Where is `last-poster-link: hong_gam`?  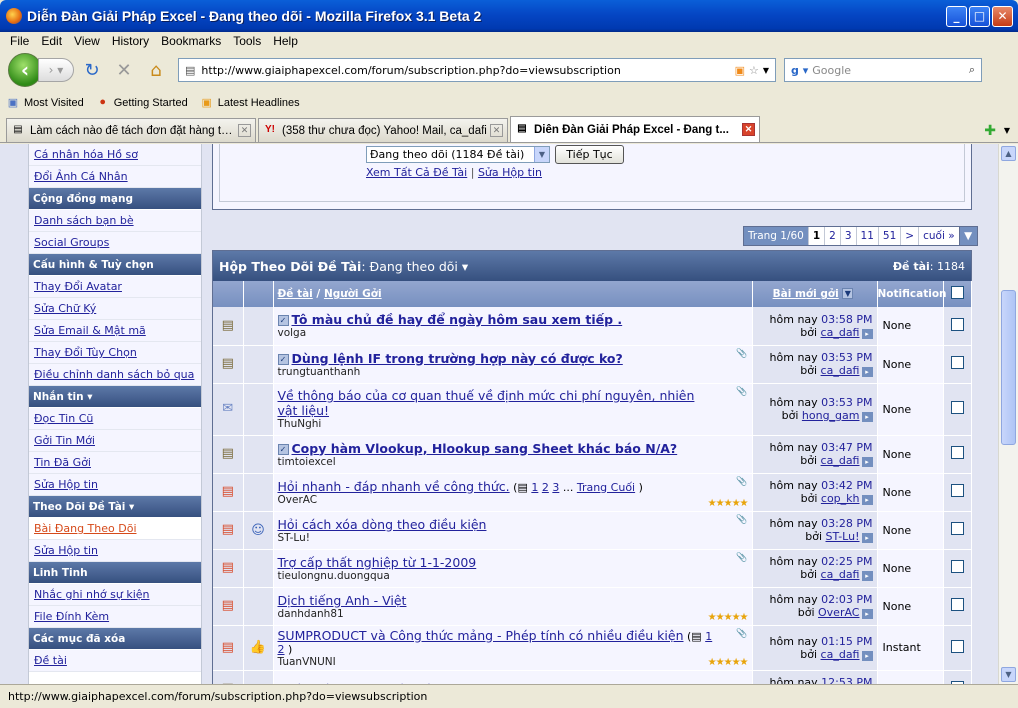 last-poster-link: hong_gam is located at coordinates (831, 415).